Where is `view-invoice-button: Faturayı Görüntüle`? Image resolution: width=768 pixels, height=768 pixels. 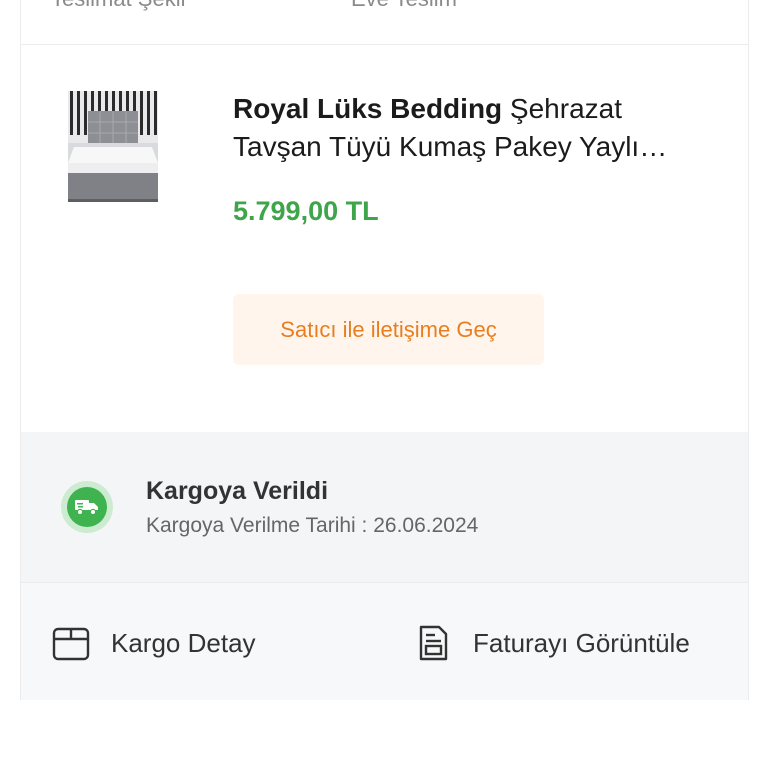 view-invoice-button: Faturayı Görüntüle is located at coordinates (551, 643).